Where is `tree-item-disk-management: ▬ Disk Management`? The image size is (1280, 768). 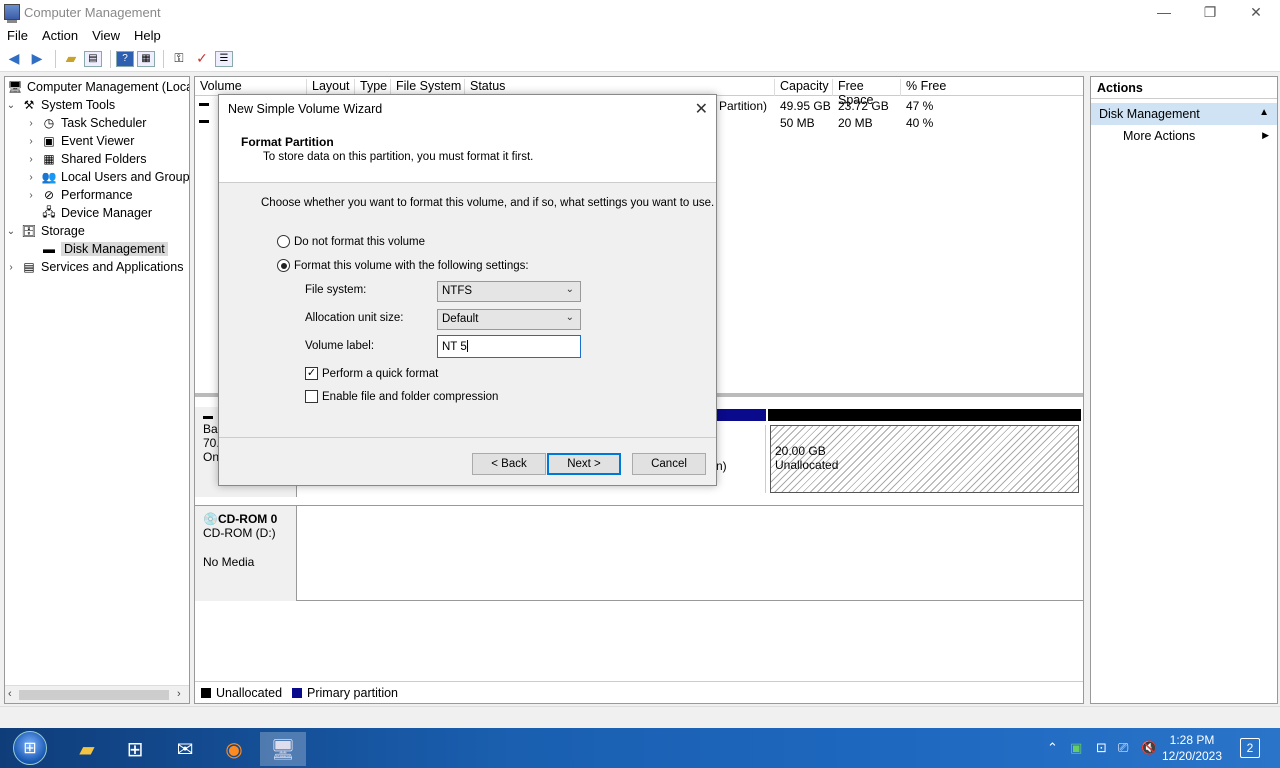 tree-item-disk-management: ▬ Disk Management is located at coordinates (104, 249).